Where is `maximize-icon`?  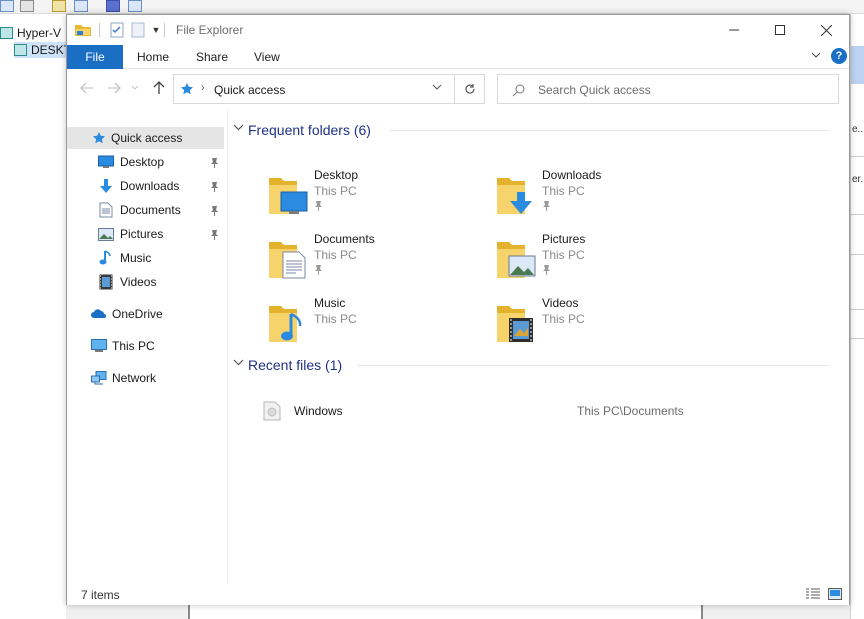 maximize-icon is located at coordinates (780, 30).